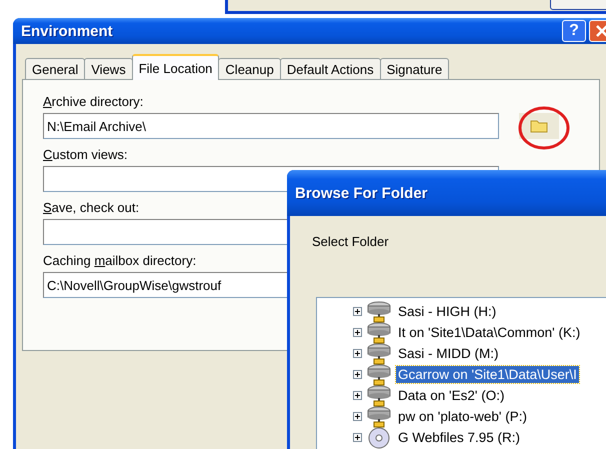 The height and width of the screenshot is (449, 606). Describe the element at coordinates (489, 332) in the screenshot. I see `tree-item: It on 'Site1\Data\Common' (K:)` at that location.